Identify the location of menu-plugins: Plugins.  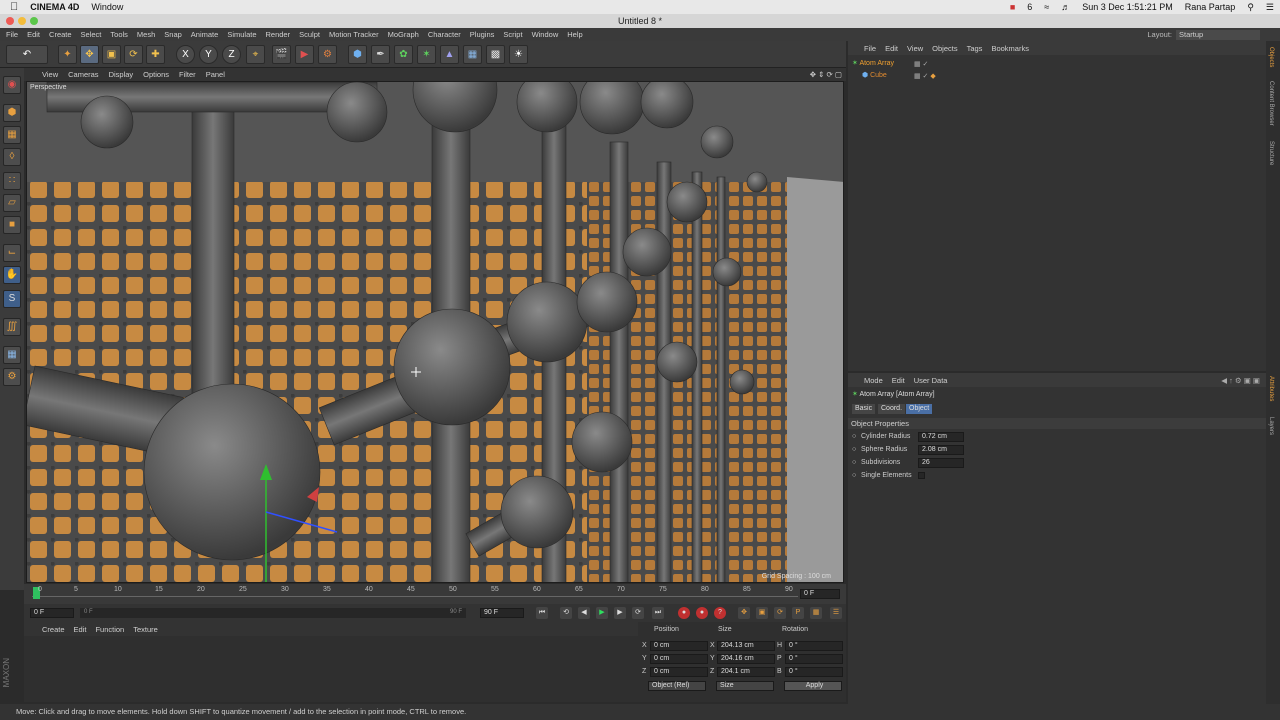
(482, 34).